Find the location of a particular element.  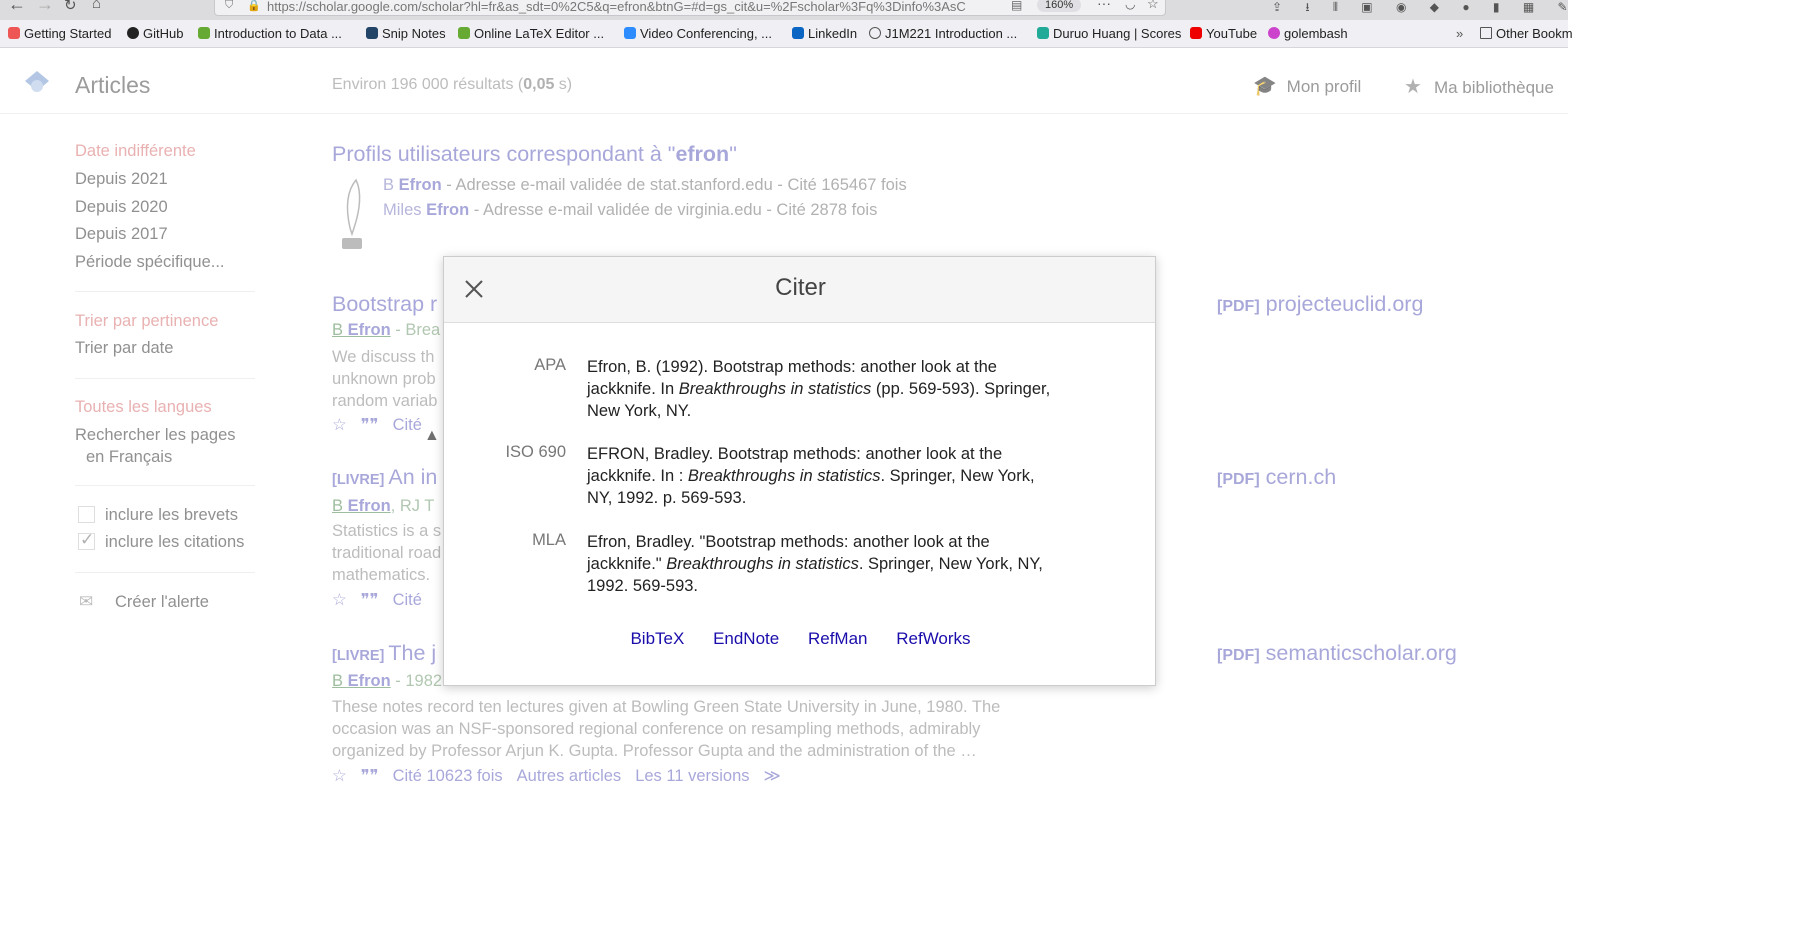

forward-icon: → is located at coordinates (45, 7).